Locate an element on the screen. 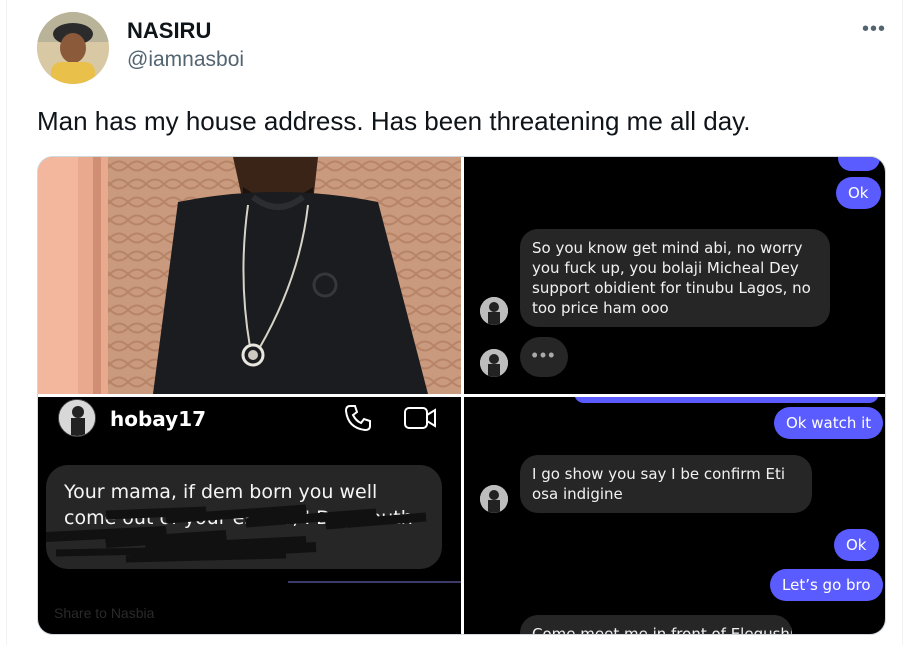 This screenshot has width=906, height=645. chat-bubble-outgoing: Let’s go bro is located at coordinates (826, 585).